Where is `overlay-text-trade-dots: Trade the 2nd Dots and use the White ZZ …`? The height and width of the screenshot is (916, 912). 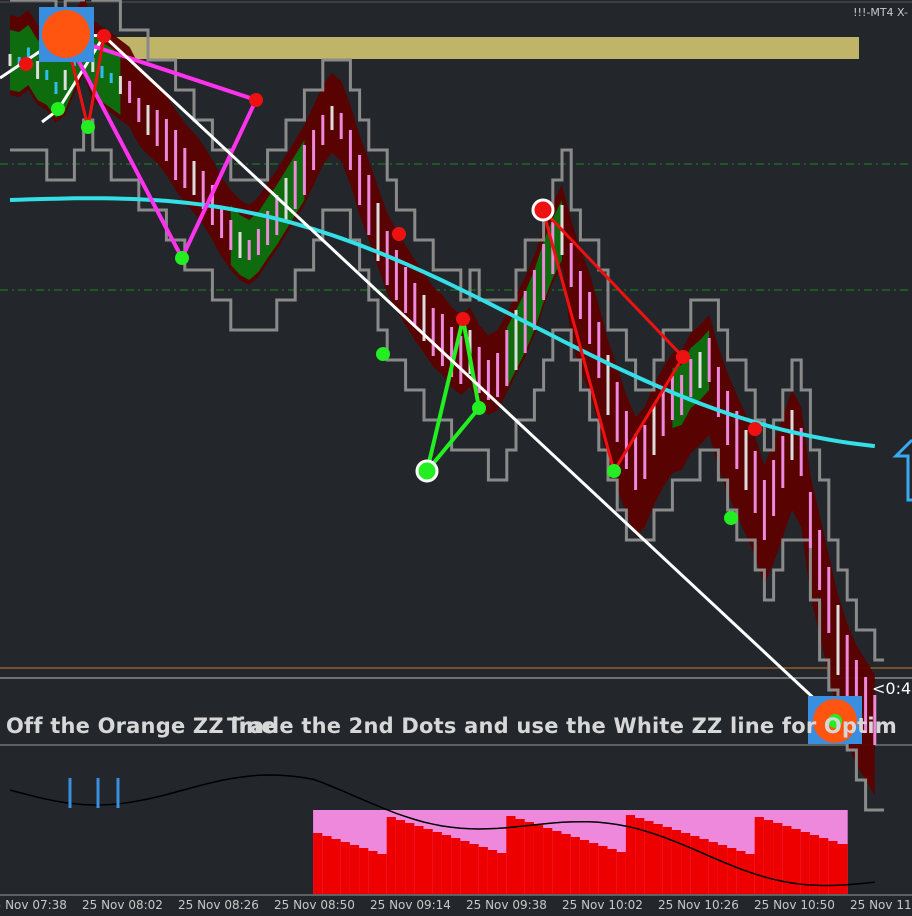 overlay-text-trade-dots: Trade the 2nd Dots and use the White ZZ … is located at coordinates (562, 726).